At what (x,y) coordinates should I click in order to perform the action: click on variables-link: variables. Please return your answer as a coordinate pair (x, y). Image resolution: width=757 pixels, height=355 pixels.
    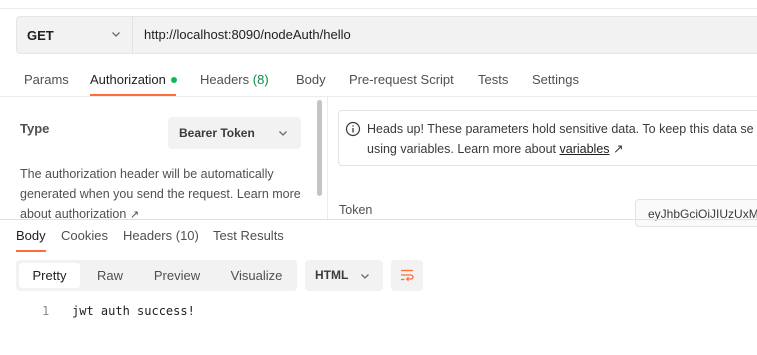
    Looking at the image, I should click on (585, 149).